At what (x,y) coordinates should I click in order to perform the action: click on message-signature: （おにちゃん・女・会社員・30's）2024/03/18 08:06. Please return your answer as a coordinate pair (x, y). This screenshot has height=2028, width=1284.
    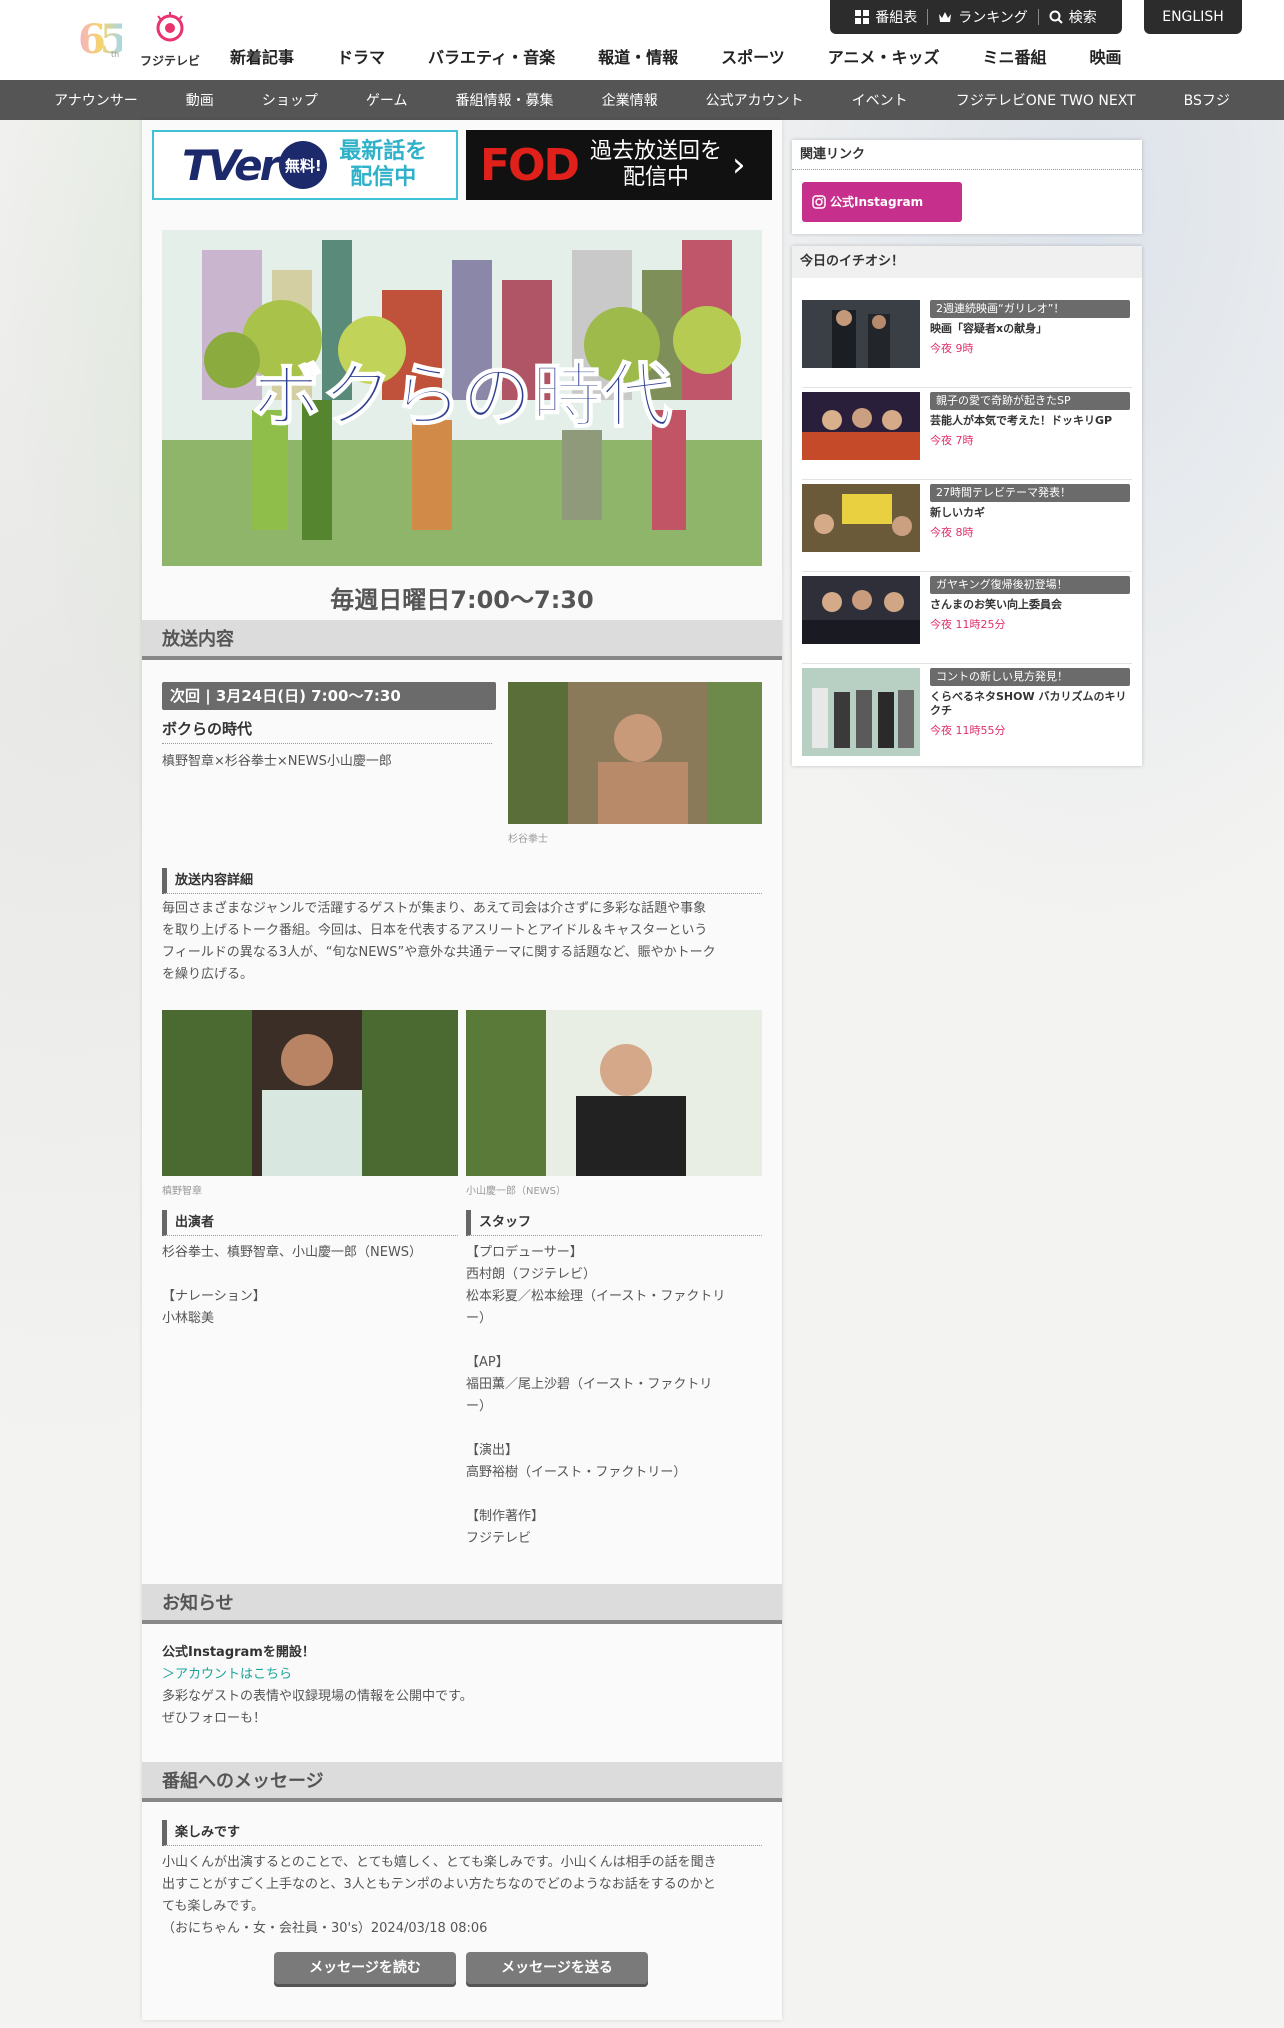
    Looking at the image, I should click on (325, 1928).